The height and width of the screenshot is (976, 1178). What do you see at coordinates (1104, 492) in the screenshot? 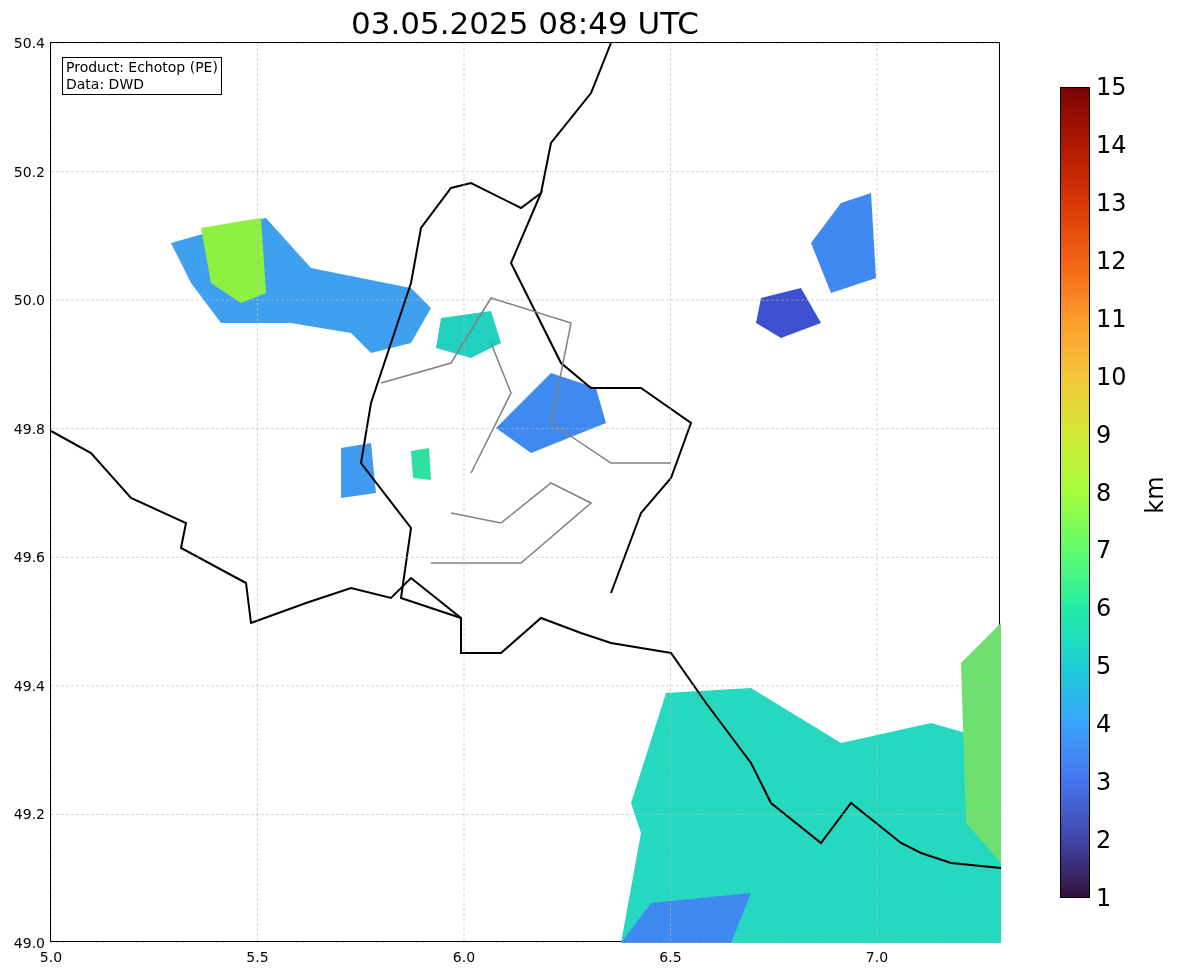
I see `colorbar-tick-label: 8` at bounding box center [1104, 492].